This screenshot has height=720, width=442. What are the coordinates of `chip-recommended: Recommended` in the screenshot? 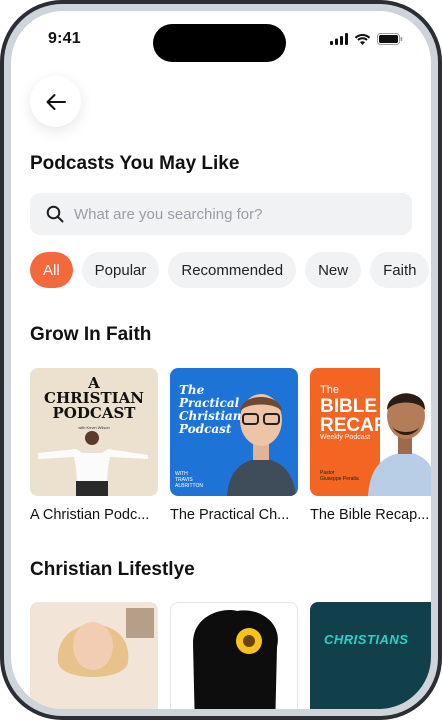 It's located at (232, 270).